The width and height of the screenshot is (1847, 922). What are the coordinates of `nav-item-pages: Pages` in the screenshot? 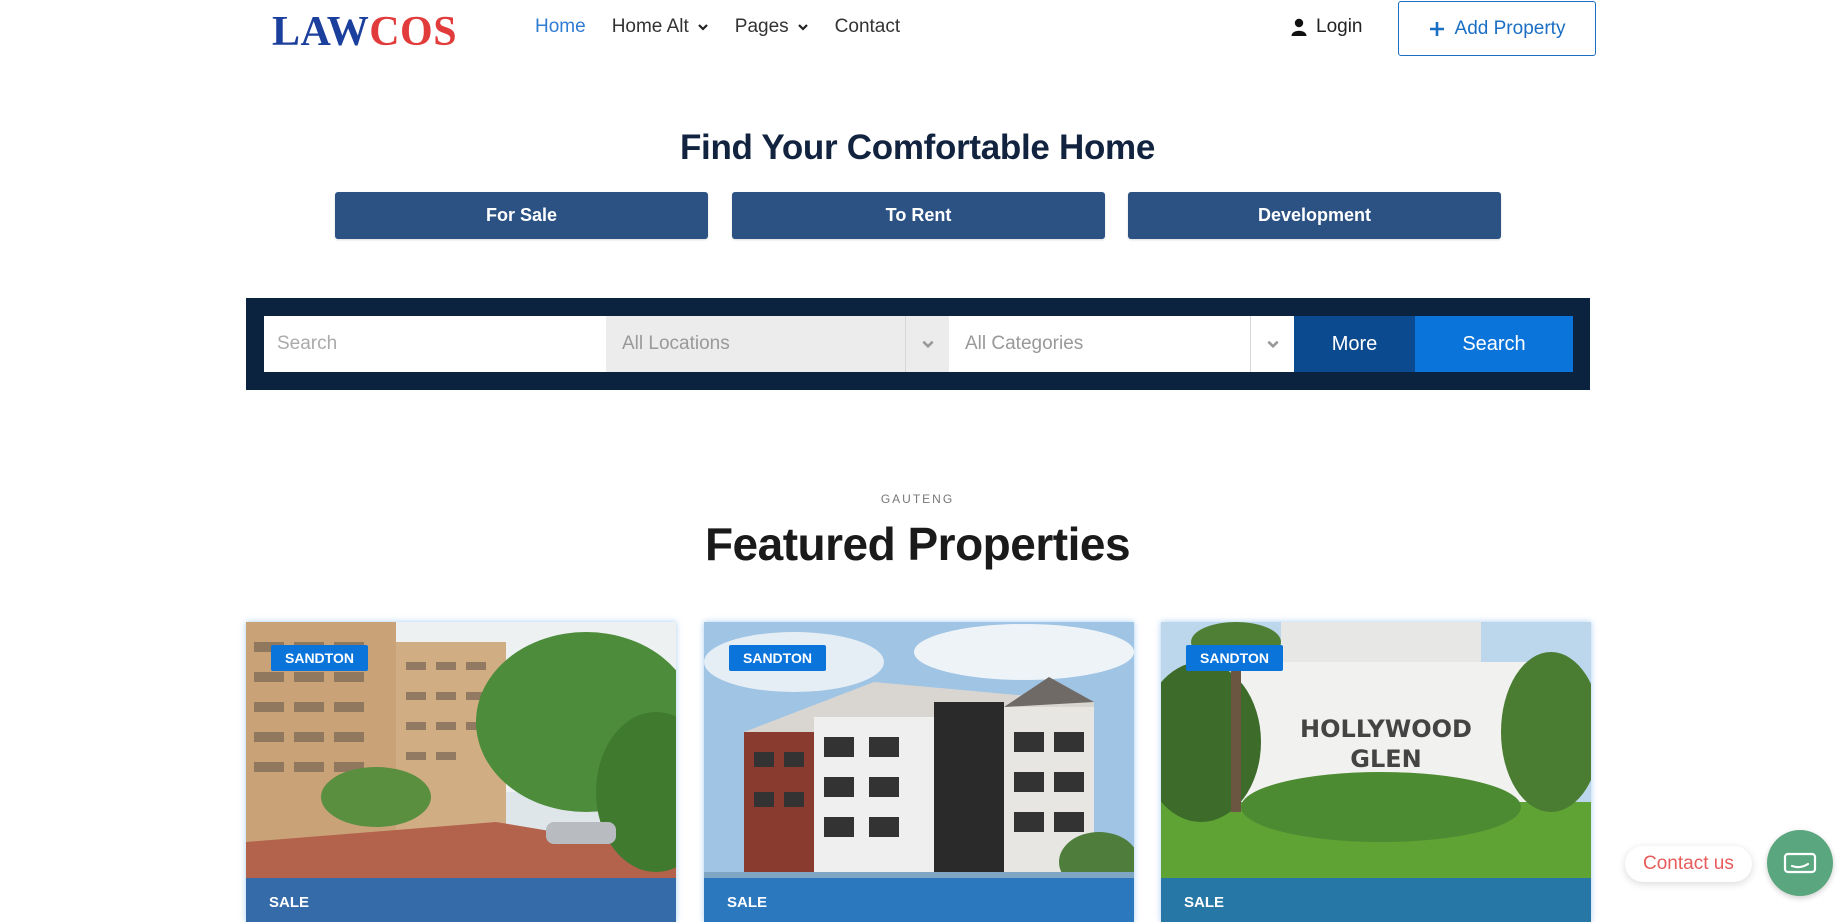 It's located at (772, 27).